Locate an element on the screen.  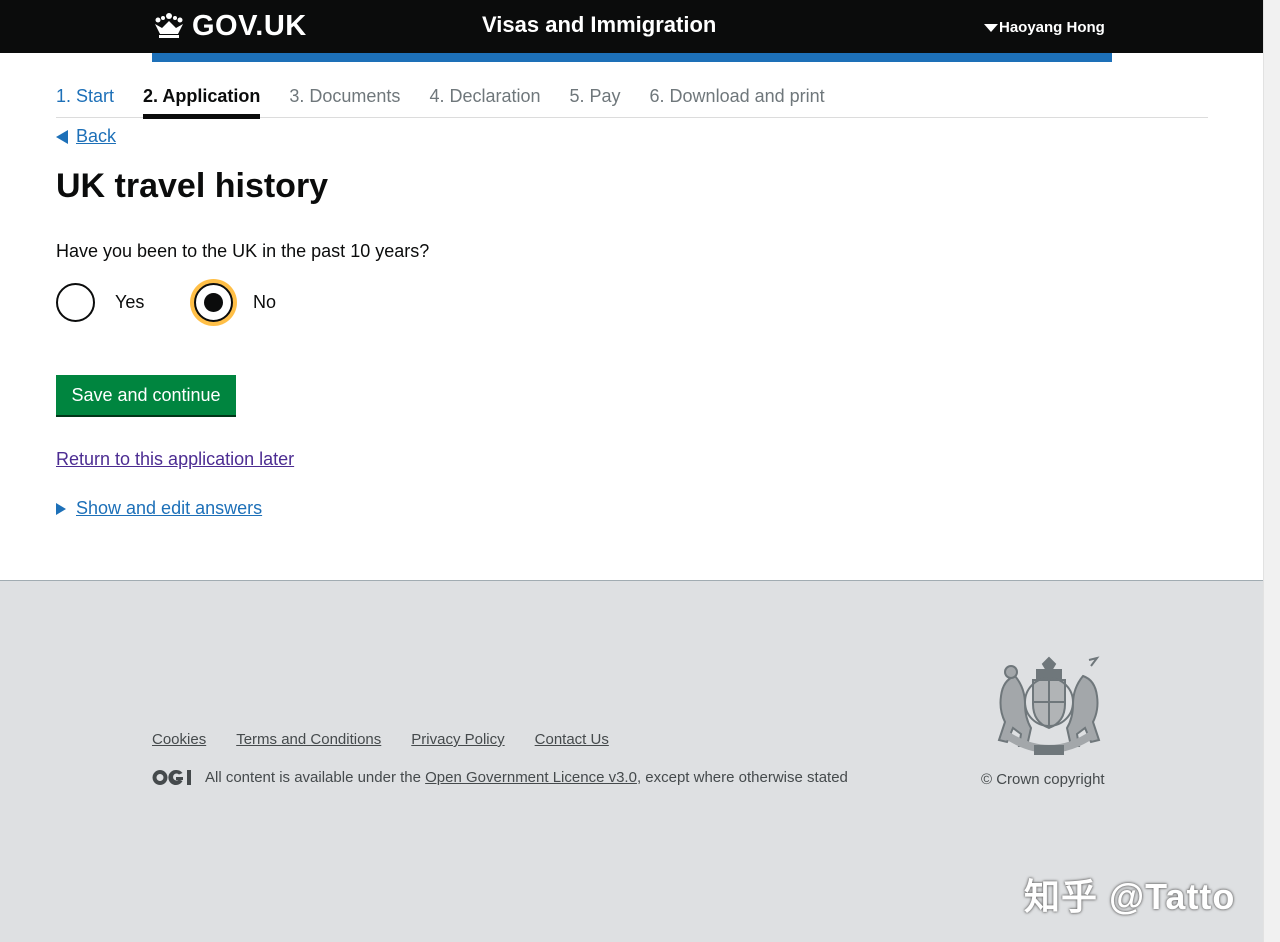
page-title: UK travel history is located at coordinates (192, 186).